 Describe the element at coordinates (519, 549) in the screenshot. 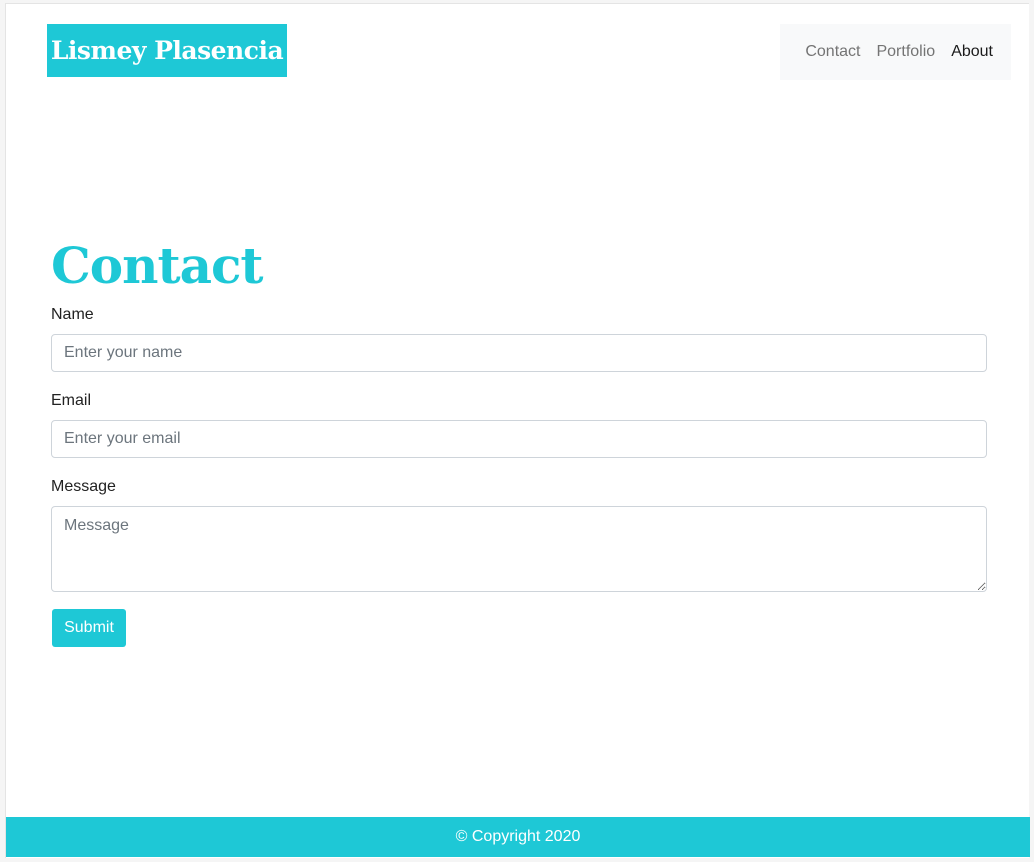

I see `message-textarea` at that location.